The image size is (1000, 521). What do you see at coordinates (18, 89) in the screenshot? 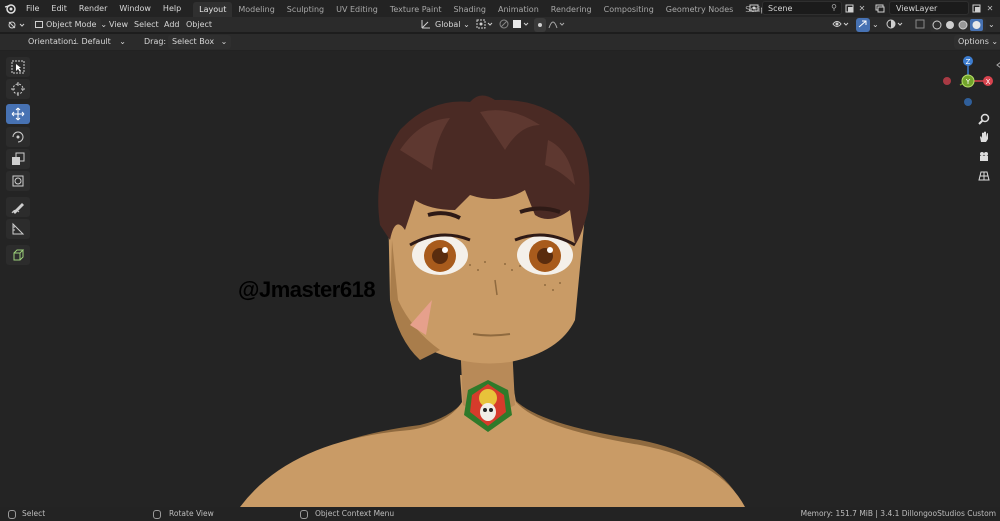
I see `cursor-tool` at bounding box center [18, 89].